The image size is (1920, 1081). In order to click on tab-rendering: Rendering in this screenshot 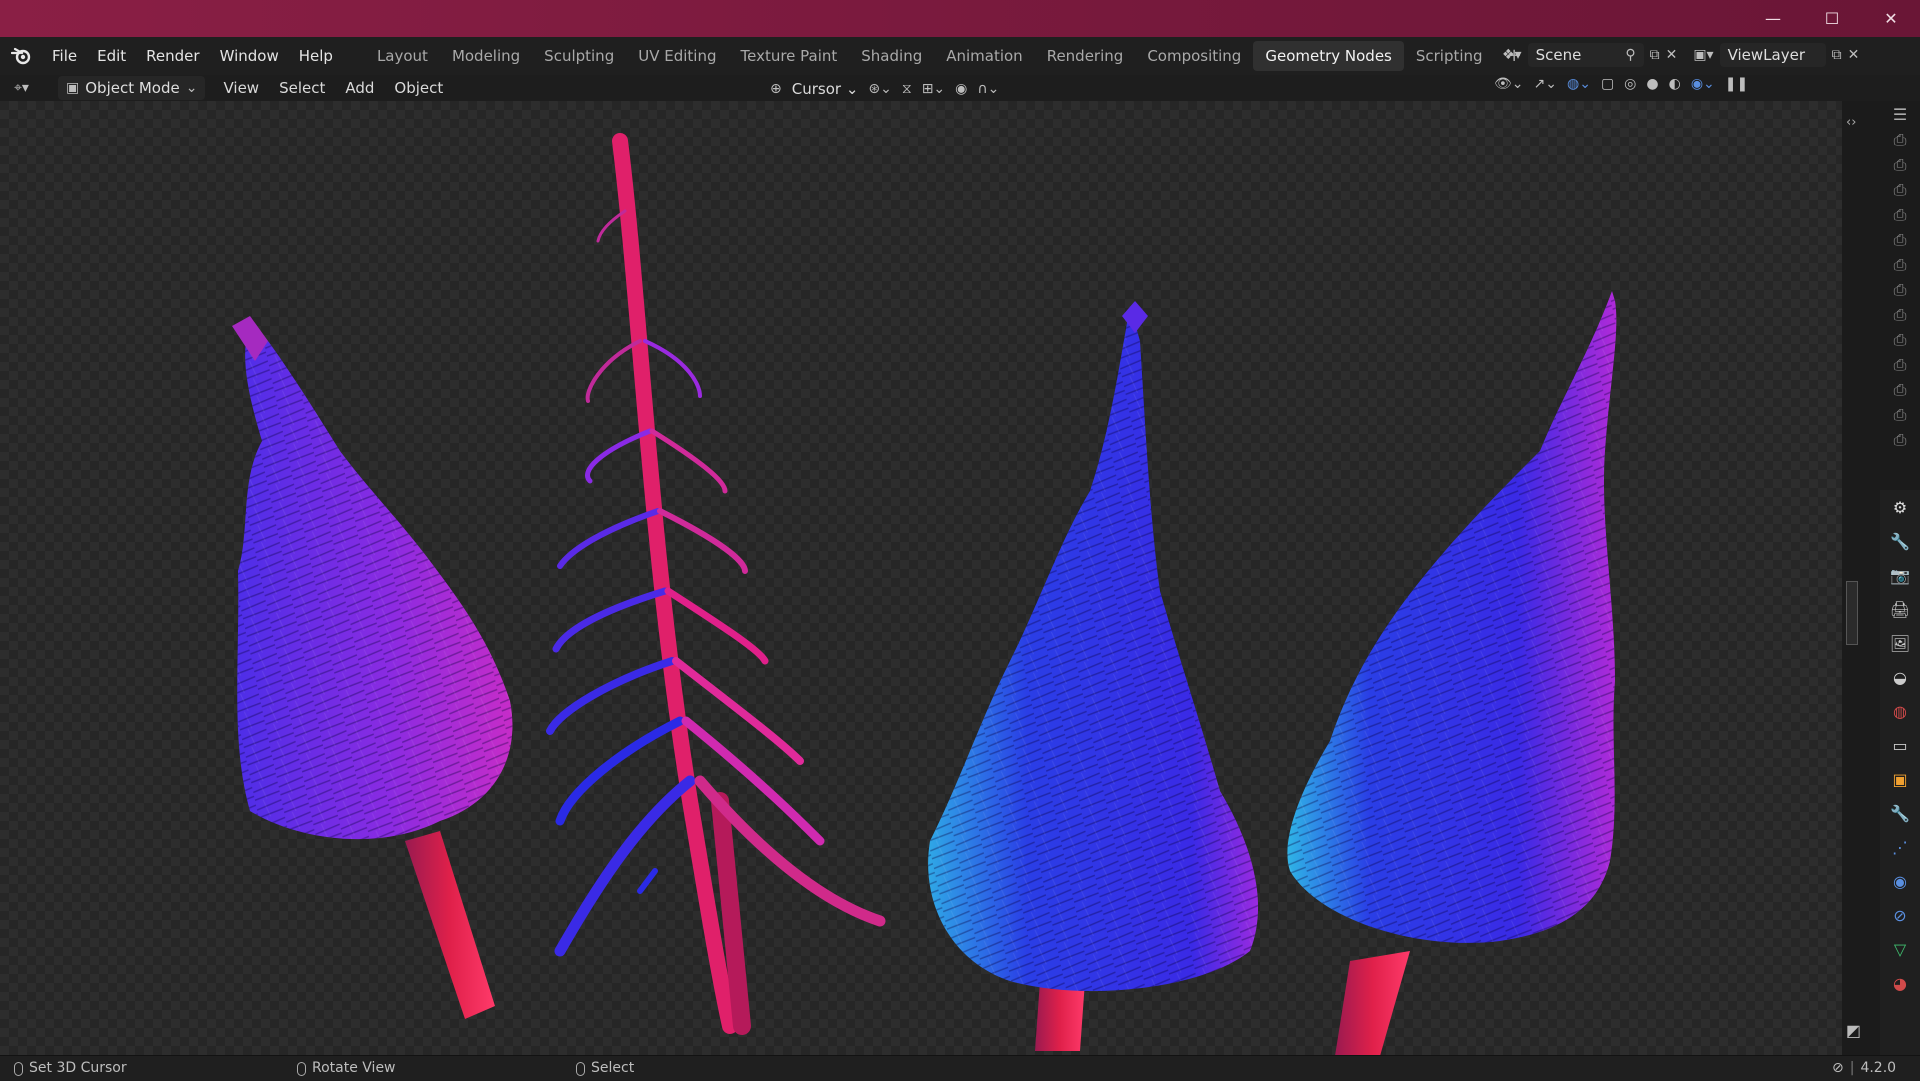, I will do `click(1085, 56)`.